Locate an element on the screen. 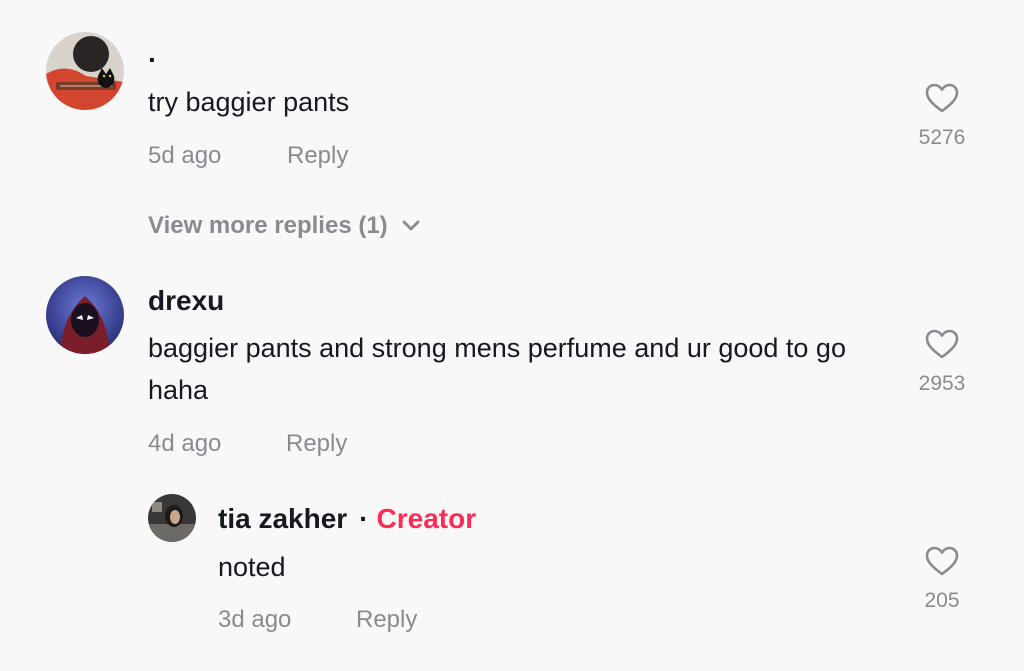  reply-text: noted is located at coordinates (252, 567).